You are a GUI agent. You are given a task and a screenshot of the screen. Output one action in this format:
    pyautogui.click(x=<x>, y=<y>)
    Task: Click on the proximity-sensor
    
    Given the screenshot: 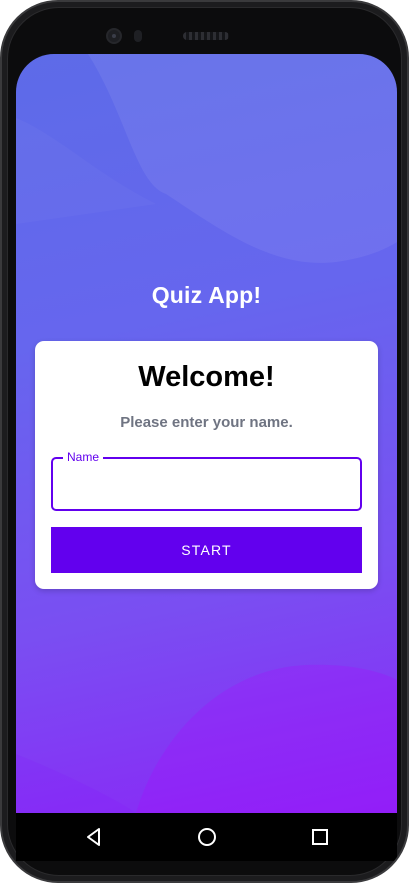 What is the action you would take?
    pyautogui.click(x=138, y=36)
    